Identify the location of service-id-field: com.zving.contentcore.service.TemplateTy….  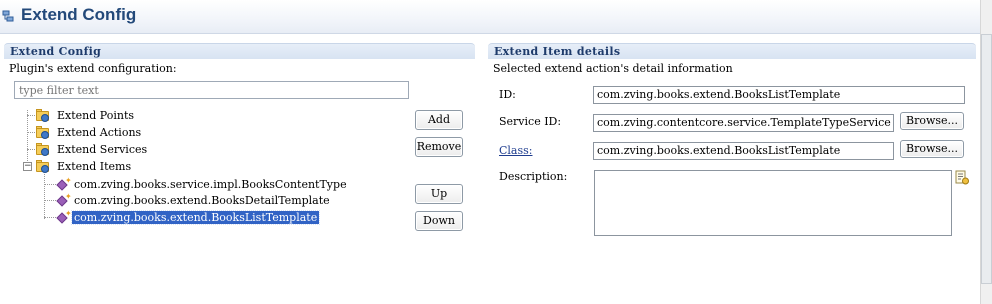
(743, 123).